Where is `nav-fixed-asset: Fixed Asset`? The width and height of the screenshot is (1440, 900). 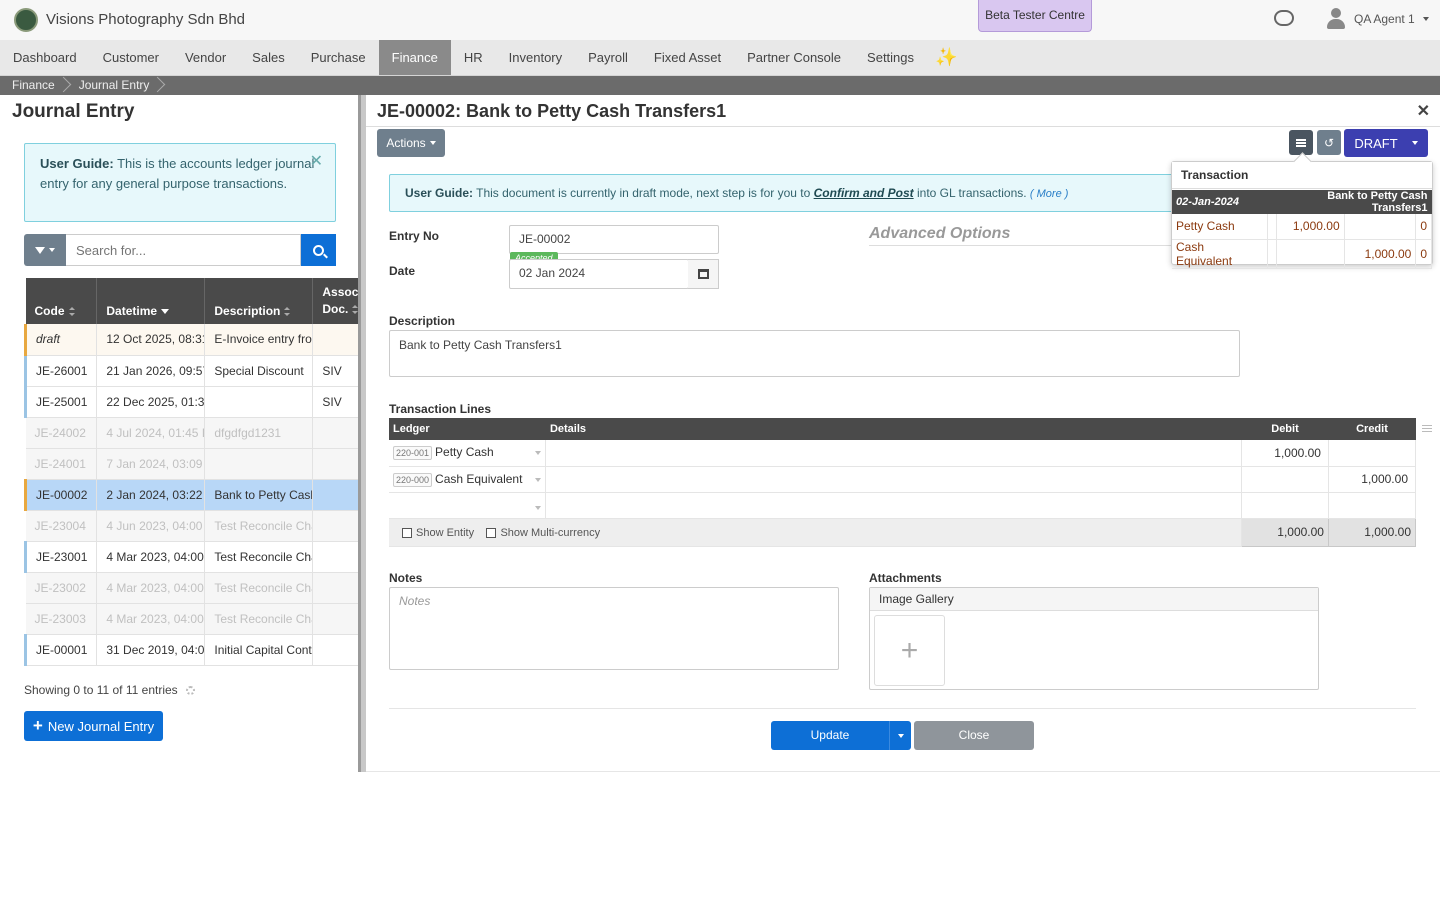
nav-fixed-asset: Fixed Asset is located at coordinates (687, 57).